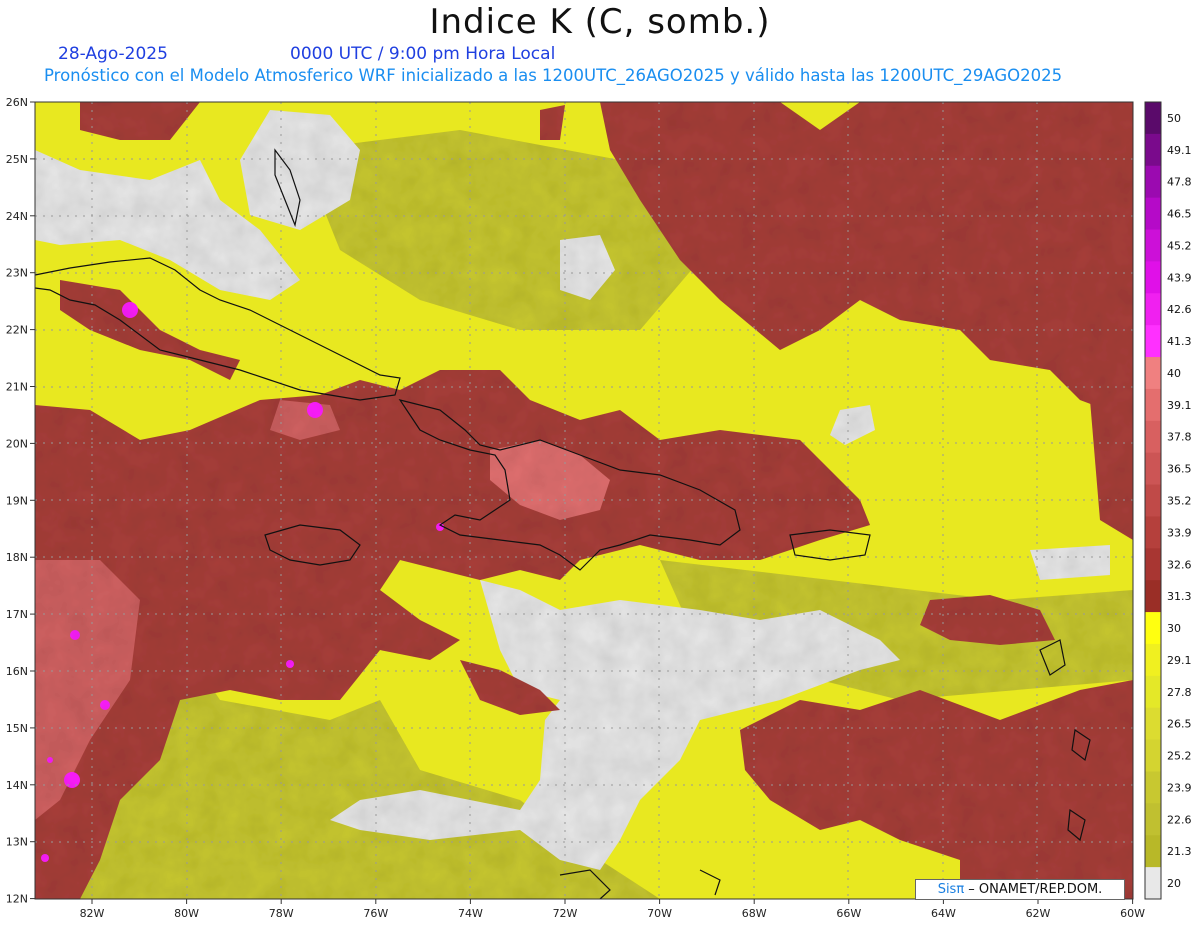  I want to click on colorbar-label: 37.8, so click(1179, 437).